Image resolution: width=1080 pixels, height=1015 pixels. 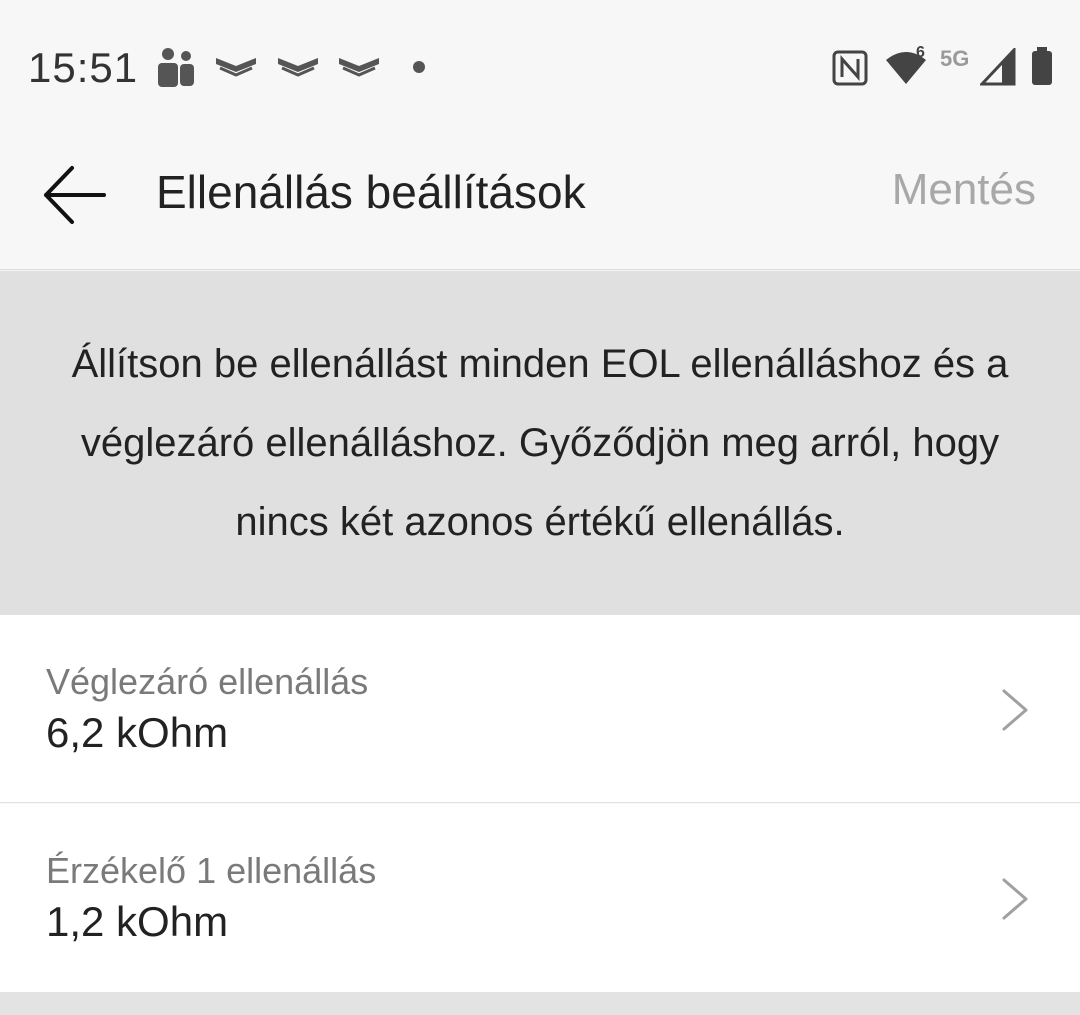 I want to click on page-title: Ellenállás beállítások, so click(x=371, y=192).